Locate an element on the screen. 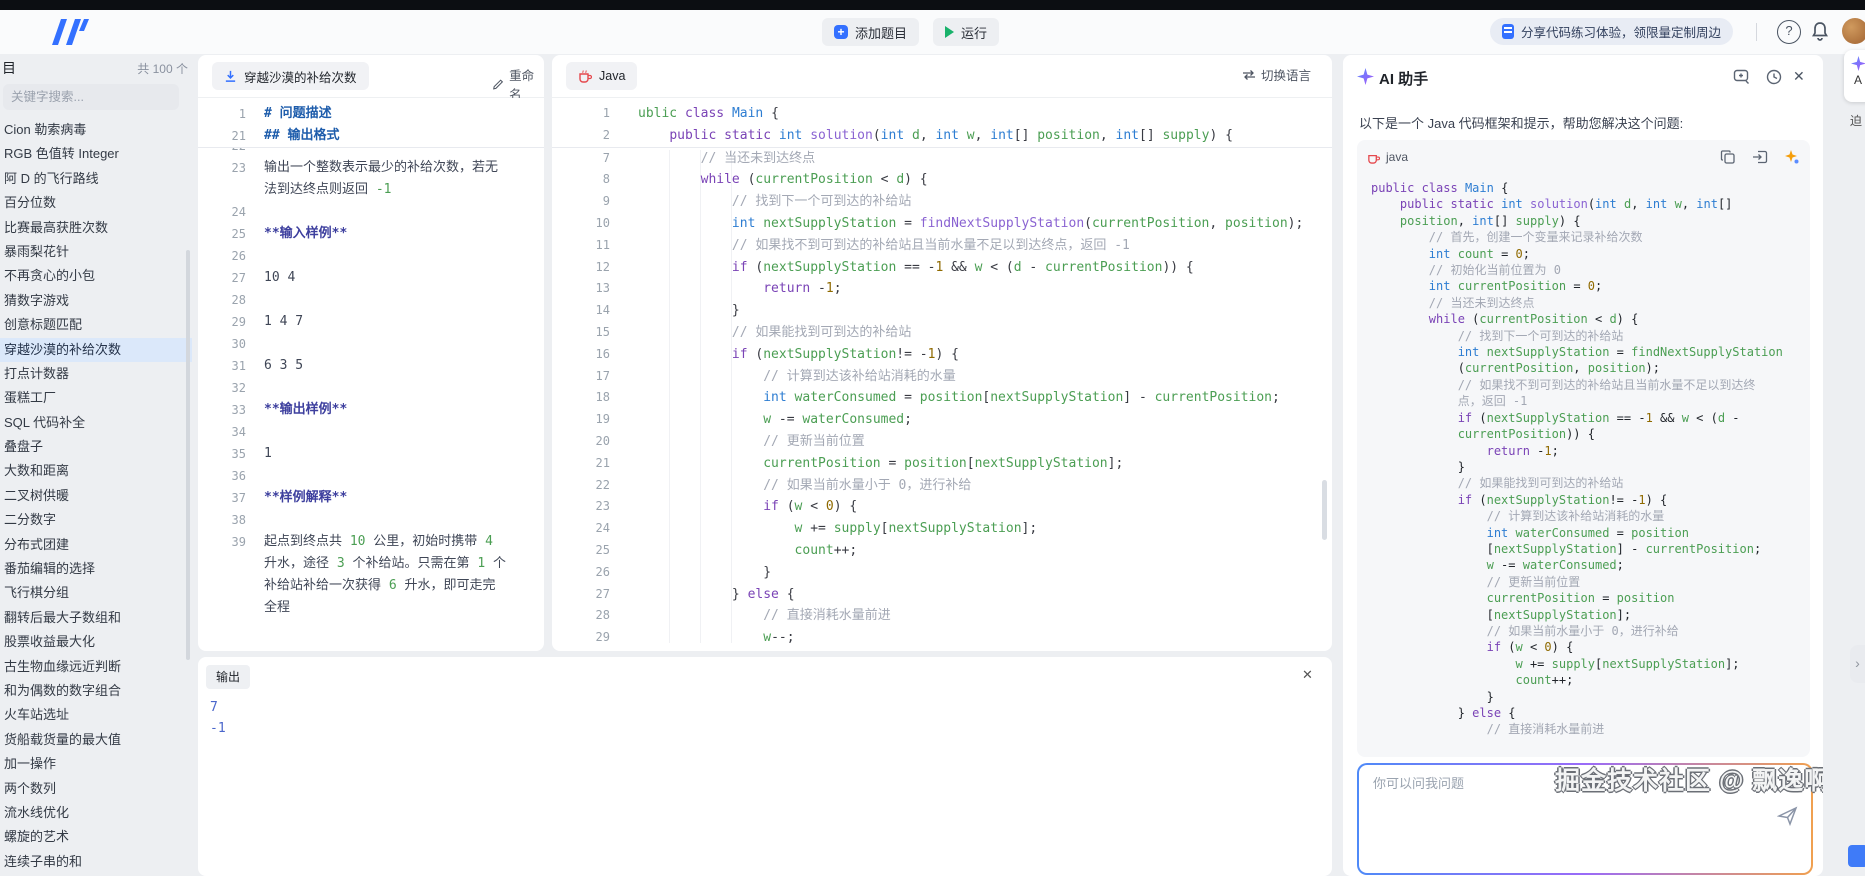 The height and width of the screenshot is (876, 1865). send-icon is located at coordinates (1788, 816).